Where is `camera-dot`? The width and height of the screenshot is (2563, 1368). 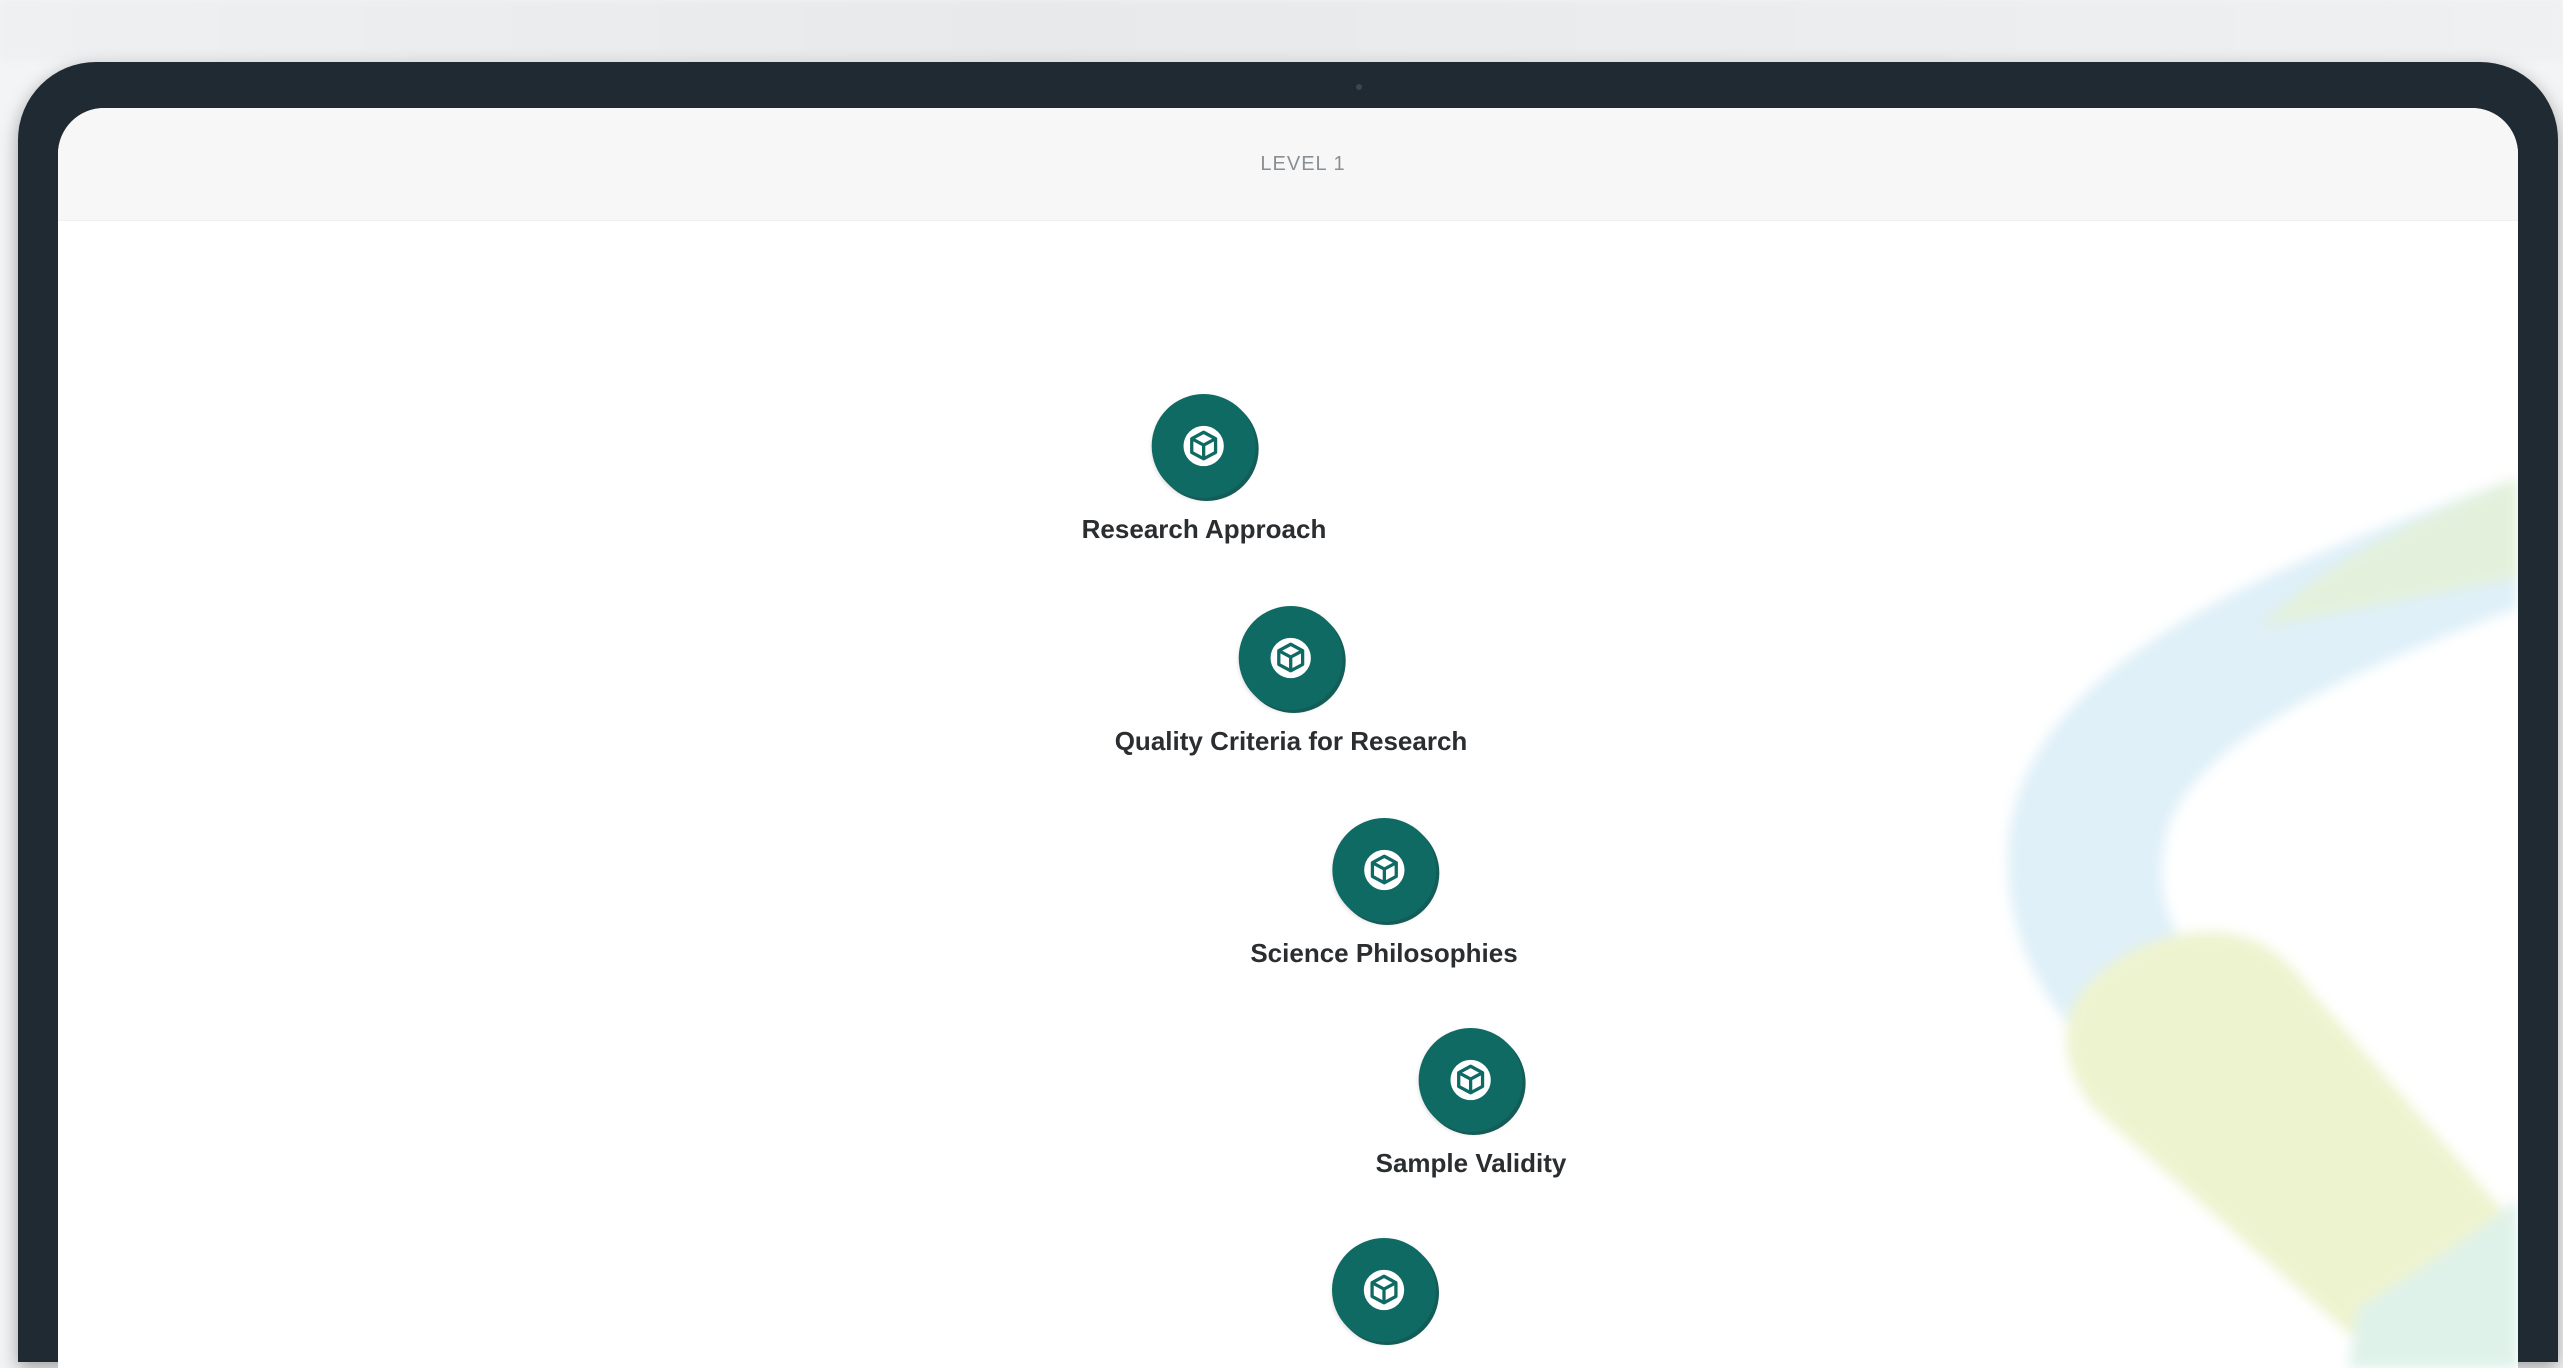 camera-dot is located at coordinates (1359, 87).